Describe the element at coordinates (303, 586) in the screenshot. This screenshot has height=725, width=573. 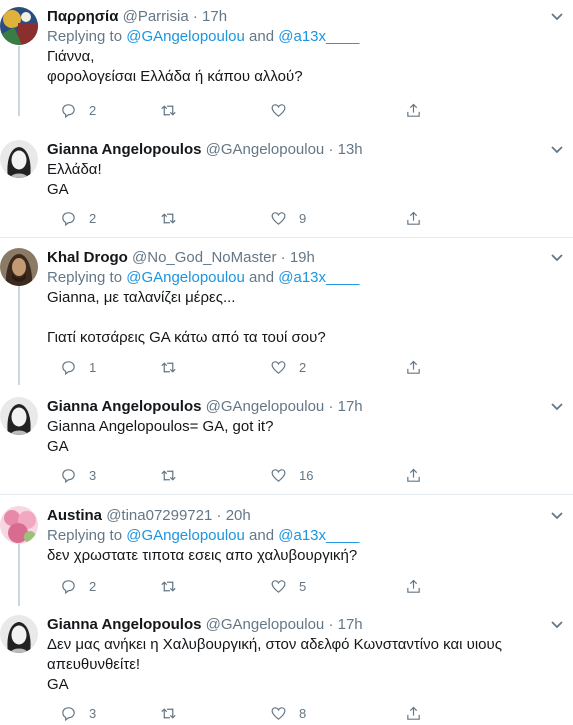
I see `like-count: 5` at that location.